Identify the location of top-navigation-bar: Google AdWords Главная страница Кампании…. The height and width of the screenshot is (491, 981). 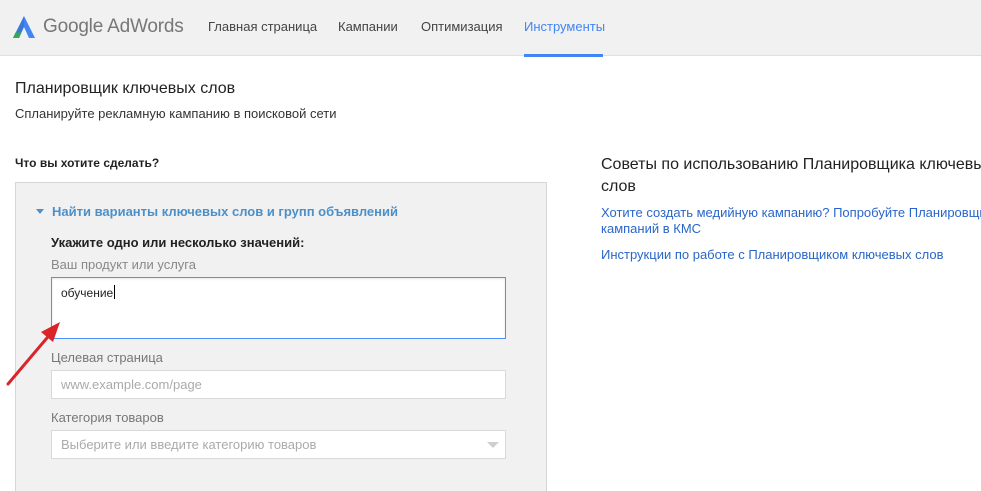
(490, 28).